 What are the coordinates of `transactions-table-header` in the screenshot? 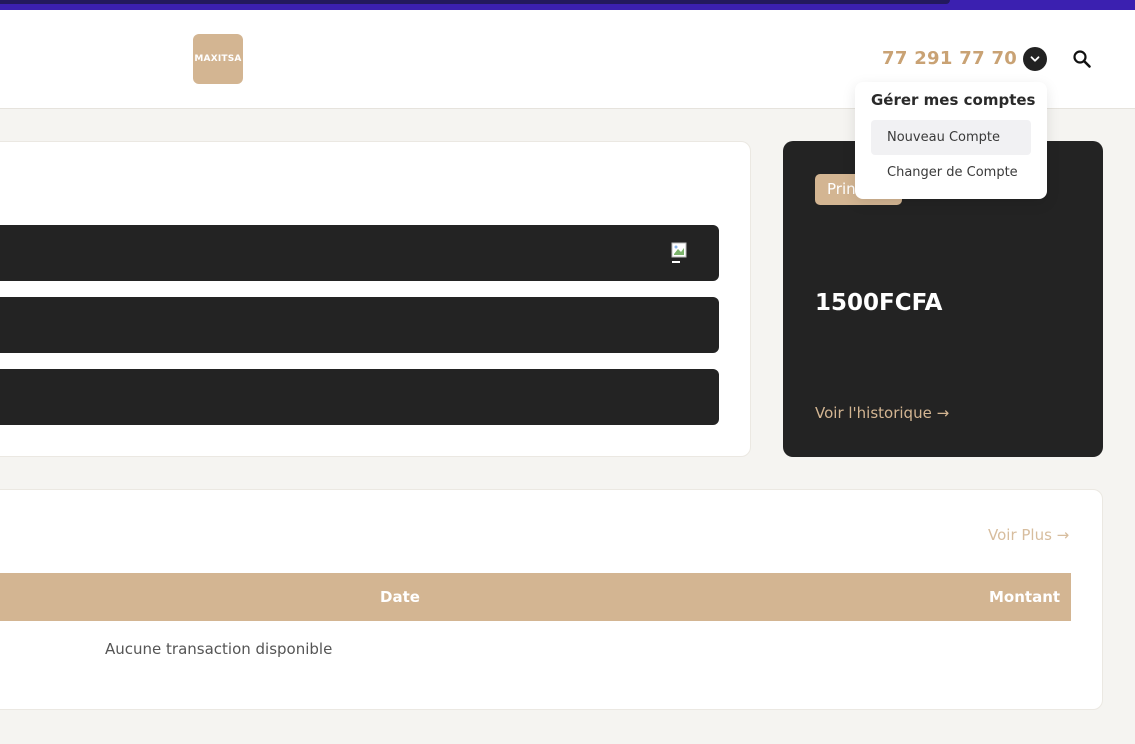 It's located at (535, 597).